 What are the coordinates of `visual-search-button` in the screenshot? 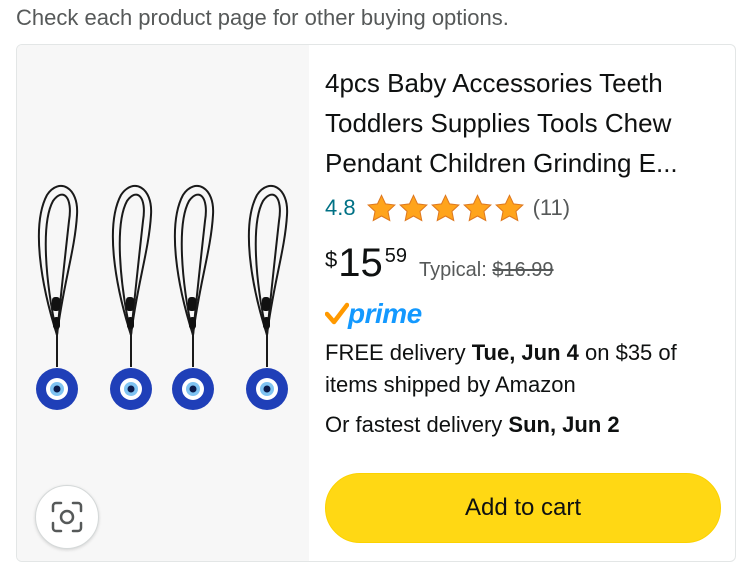 It's located at (67, 517).